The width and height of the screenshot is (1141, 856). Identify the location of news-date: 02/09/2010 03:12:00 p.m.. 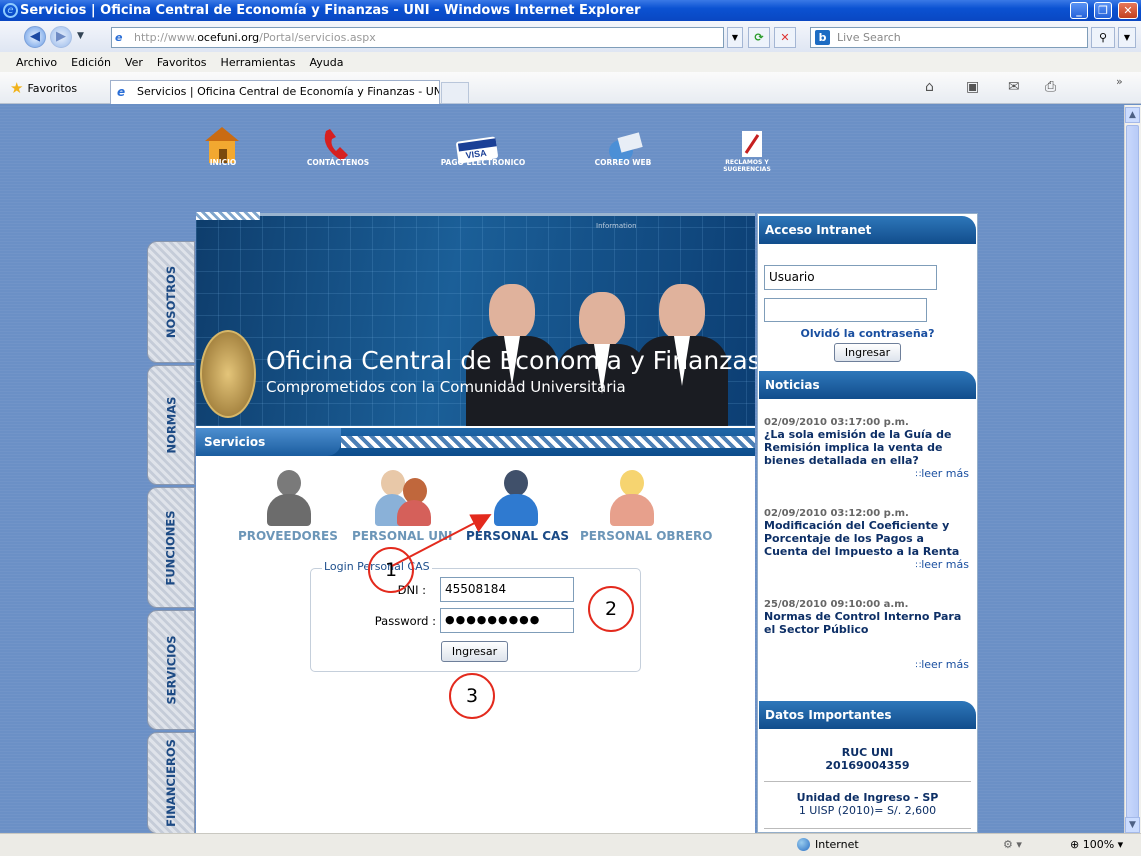
(836, 513).